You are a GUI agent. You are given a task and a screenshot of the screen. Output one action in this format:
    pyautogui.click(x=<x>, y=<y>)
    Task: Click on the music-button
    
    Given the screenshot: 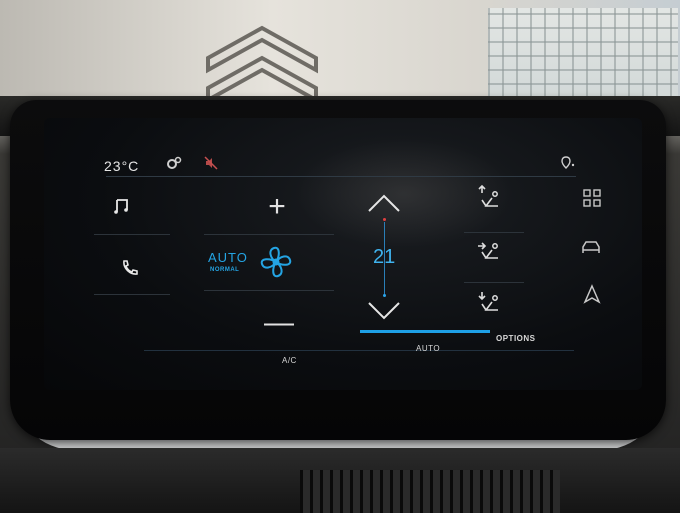 What is the action you would take?
    pyautogui.click(x=122, y=206)
    